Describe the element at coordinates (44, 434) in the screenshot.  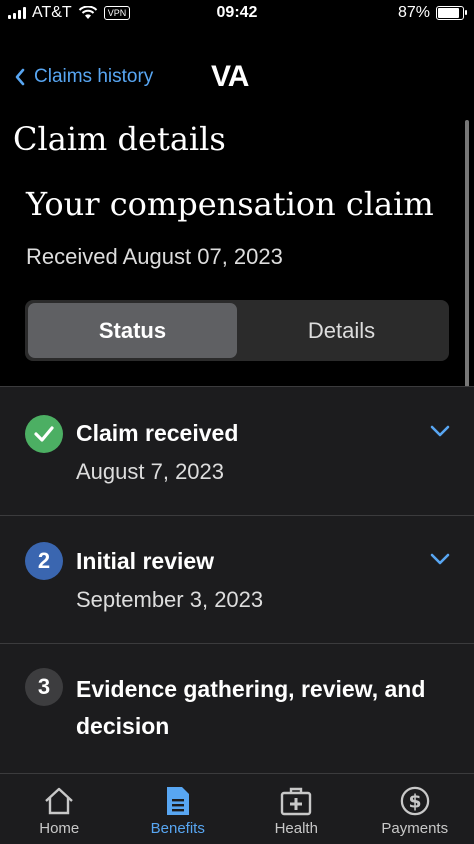
I see `check-icon` at that location.